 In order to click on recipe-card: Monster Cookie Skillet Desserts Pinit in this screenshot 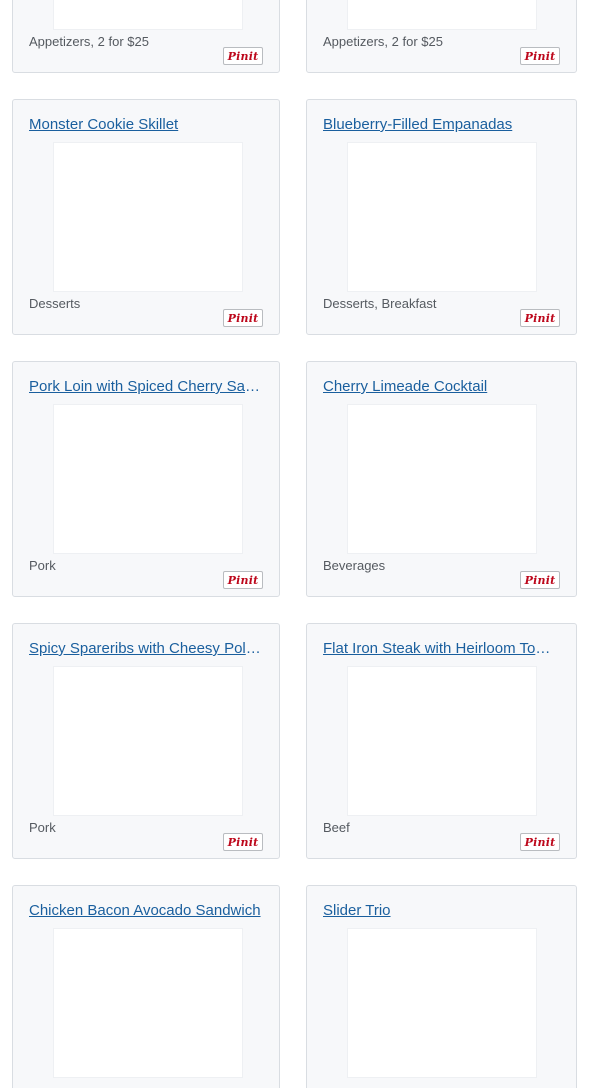, I will do `click(146, 217)`.